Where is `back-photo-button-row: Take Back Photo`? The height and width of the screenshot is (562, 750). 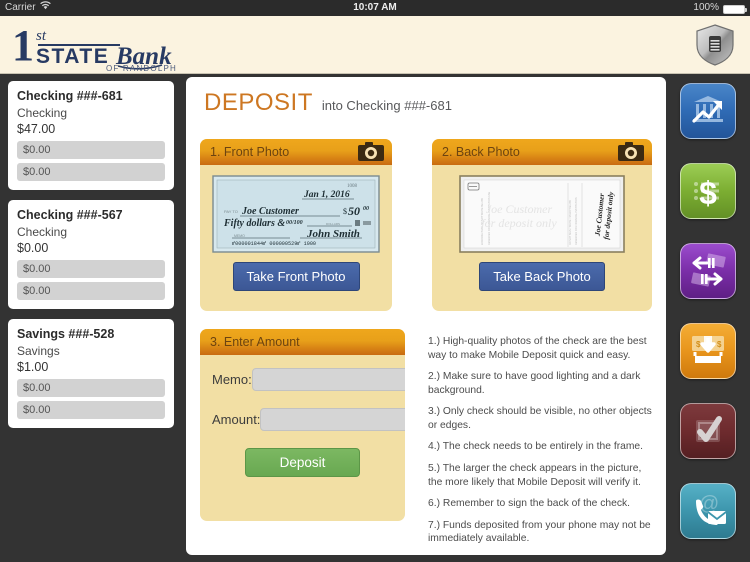 back-photo-button-row: Take Back Photo is located at coordinates (542, 272).